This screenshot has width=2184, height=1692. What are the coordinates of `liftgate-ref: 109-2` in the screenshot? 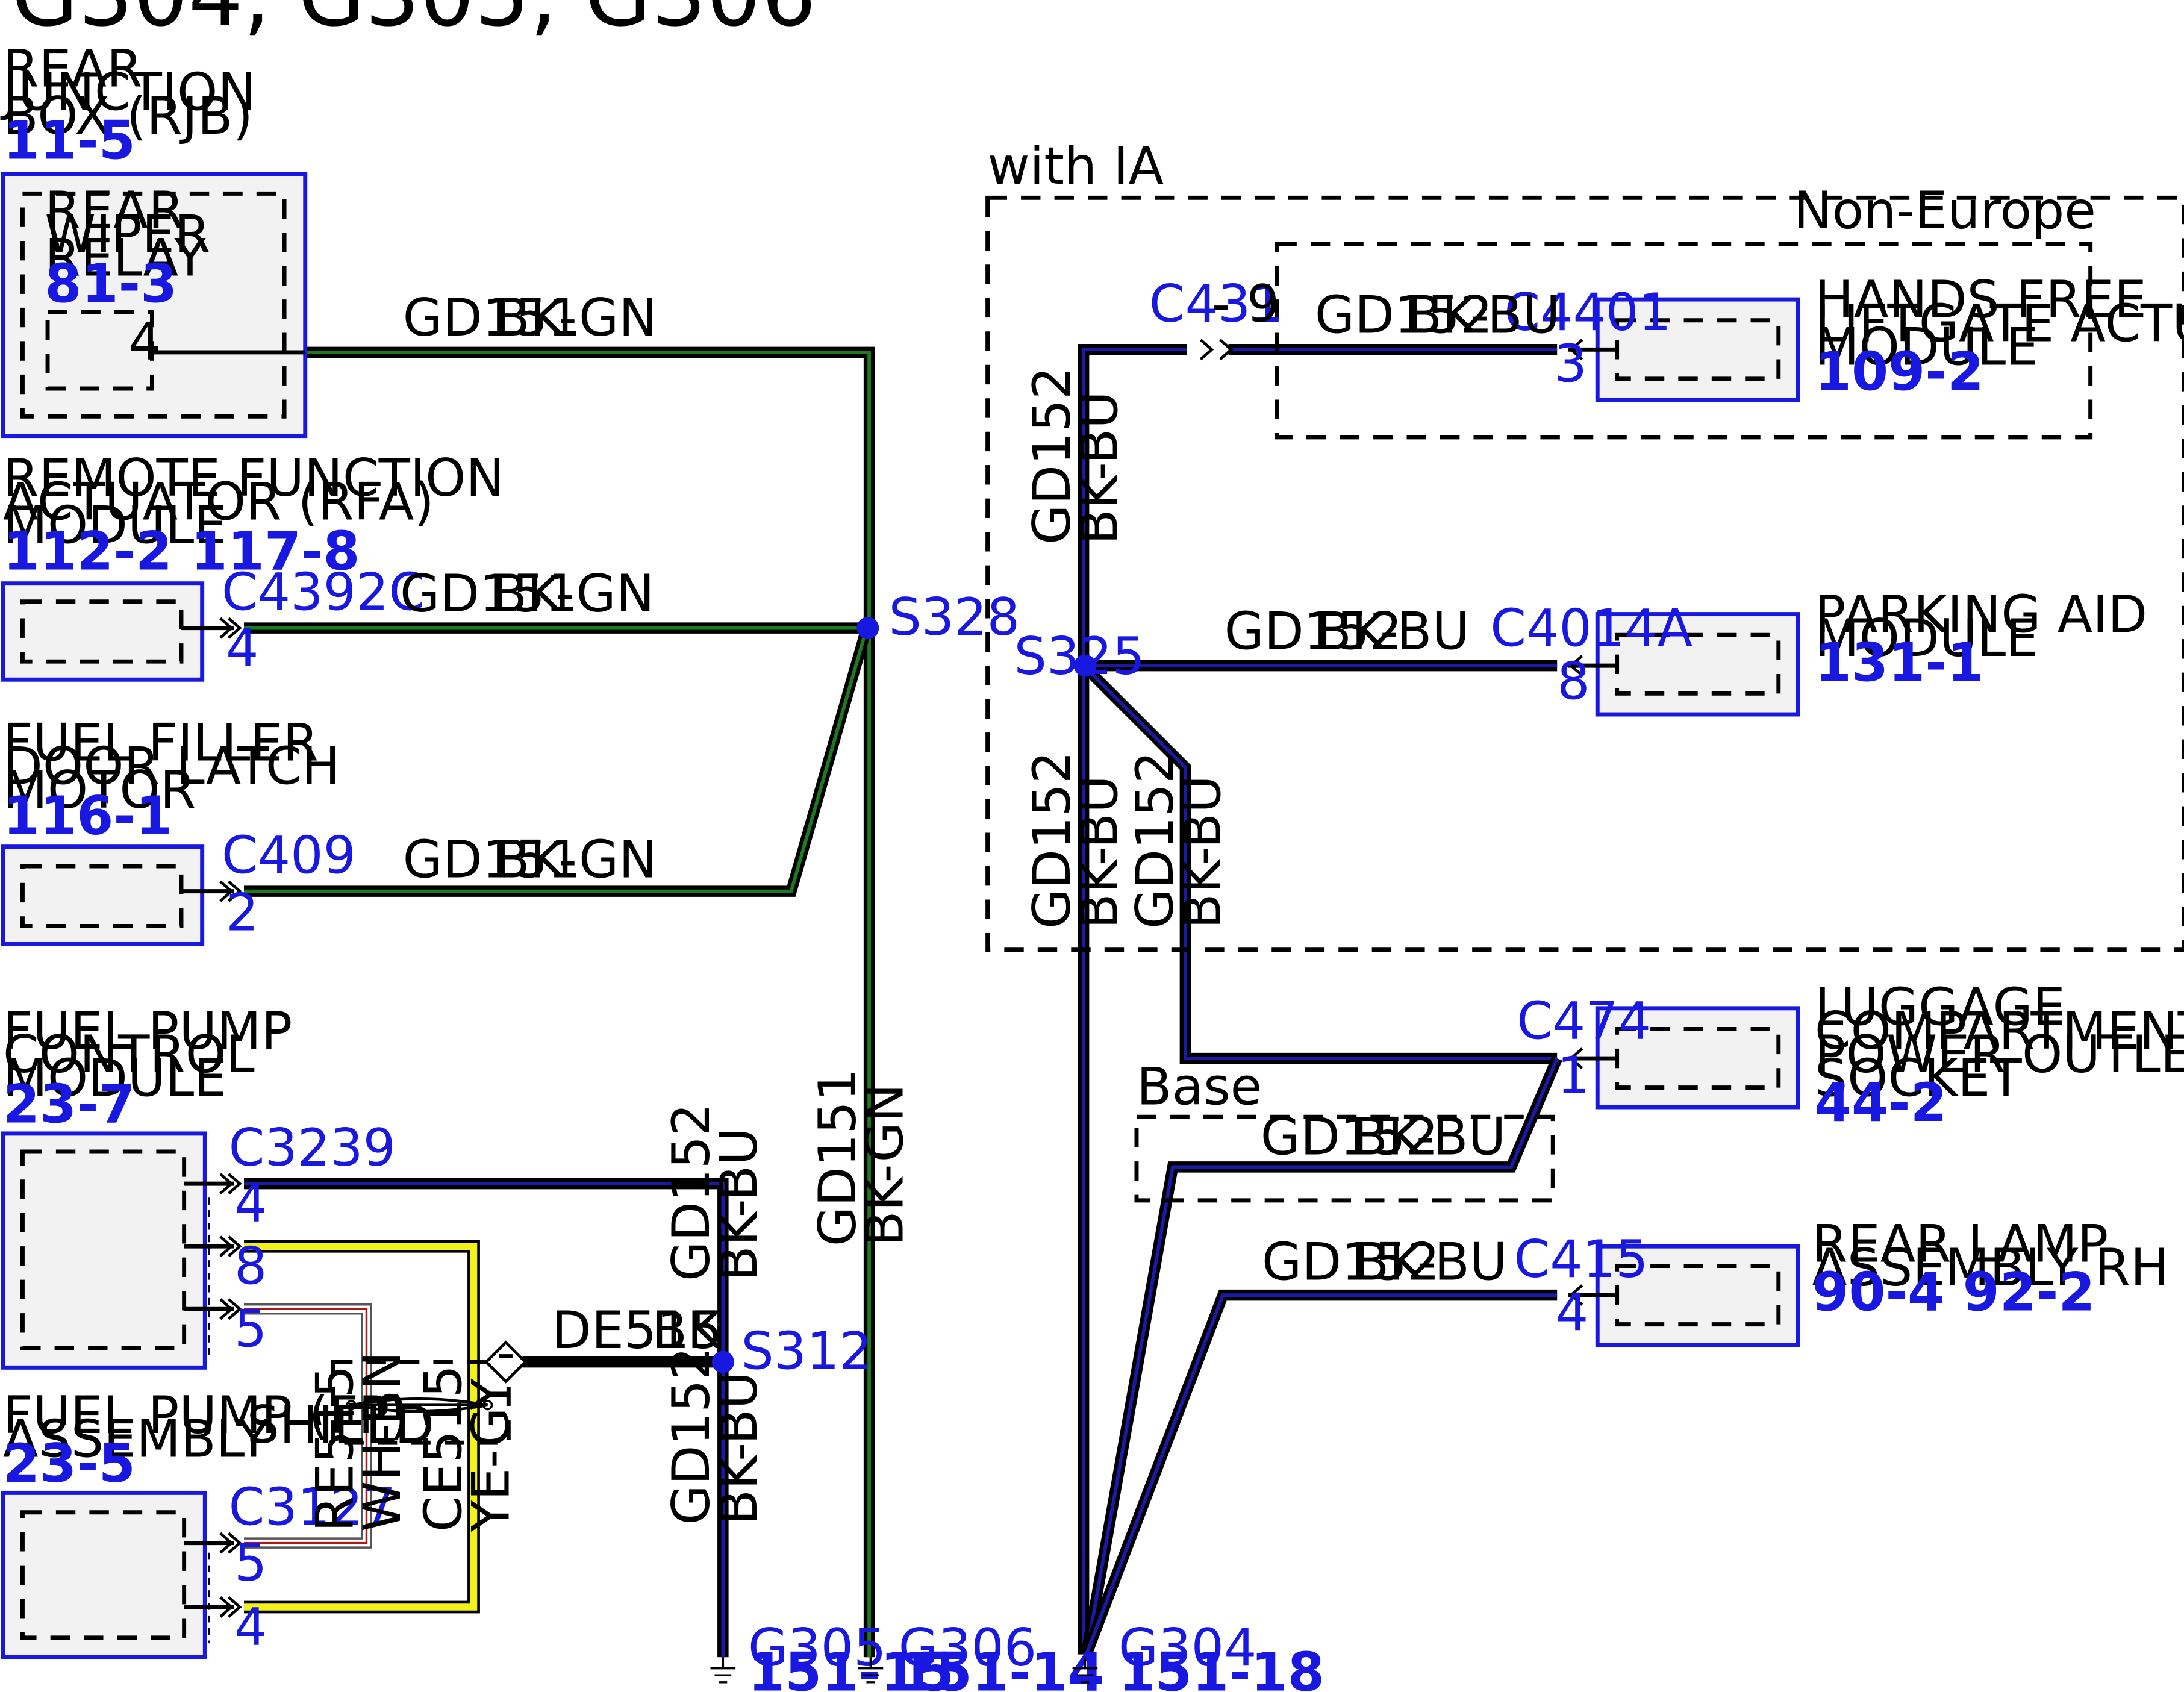 It's located at (1899, 371).